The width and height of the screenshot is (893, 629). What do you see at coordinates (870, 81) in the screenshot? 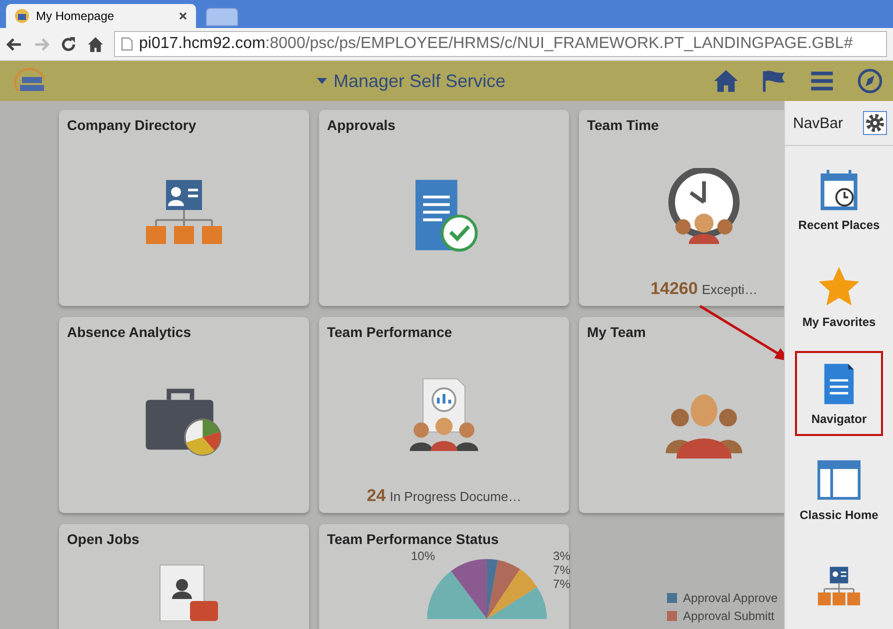
I see `compass-icon` at bounding box center [870, 81].